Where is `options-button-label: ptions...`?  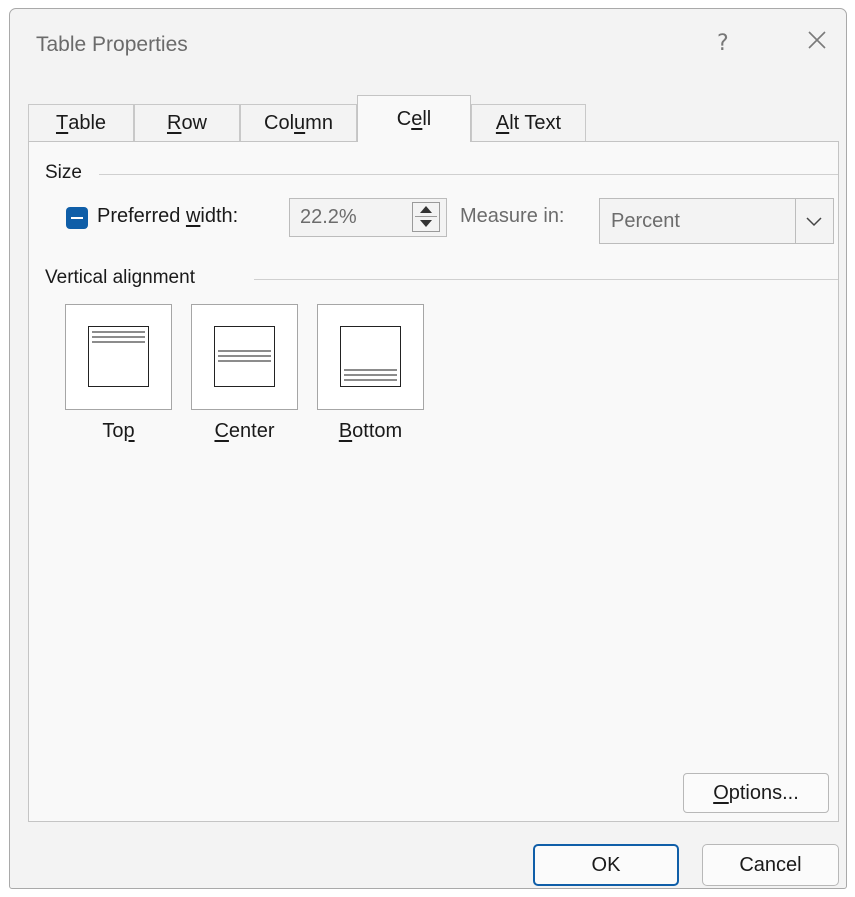 options-button-label: ptions... is located at coordinates (763, 792).